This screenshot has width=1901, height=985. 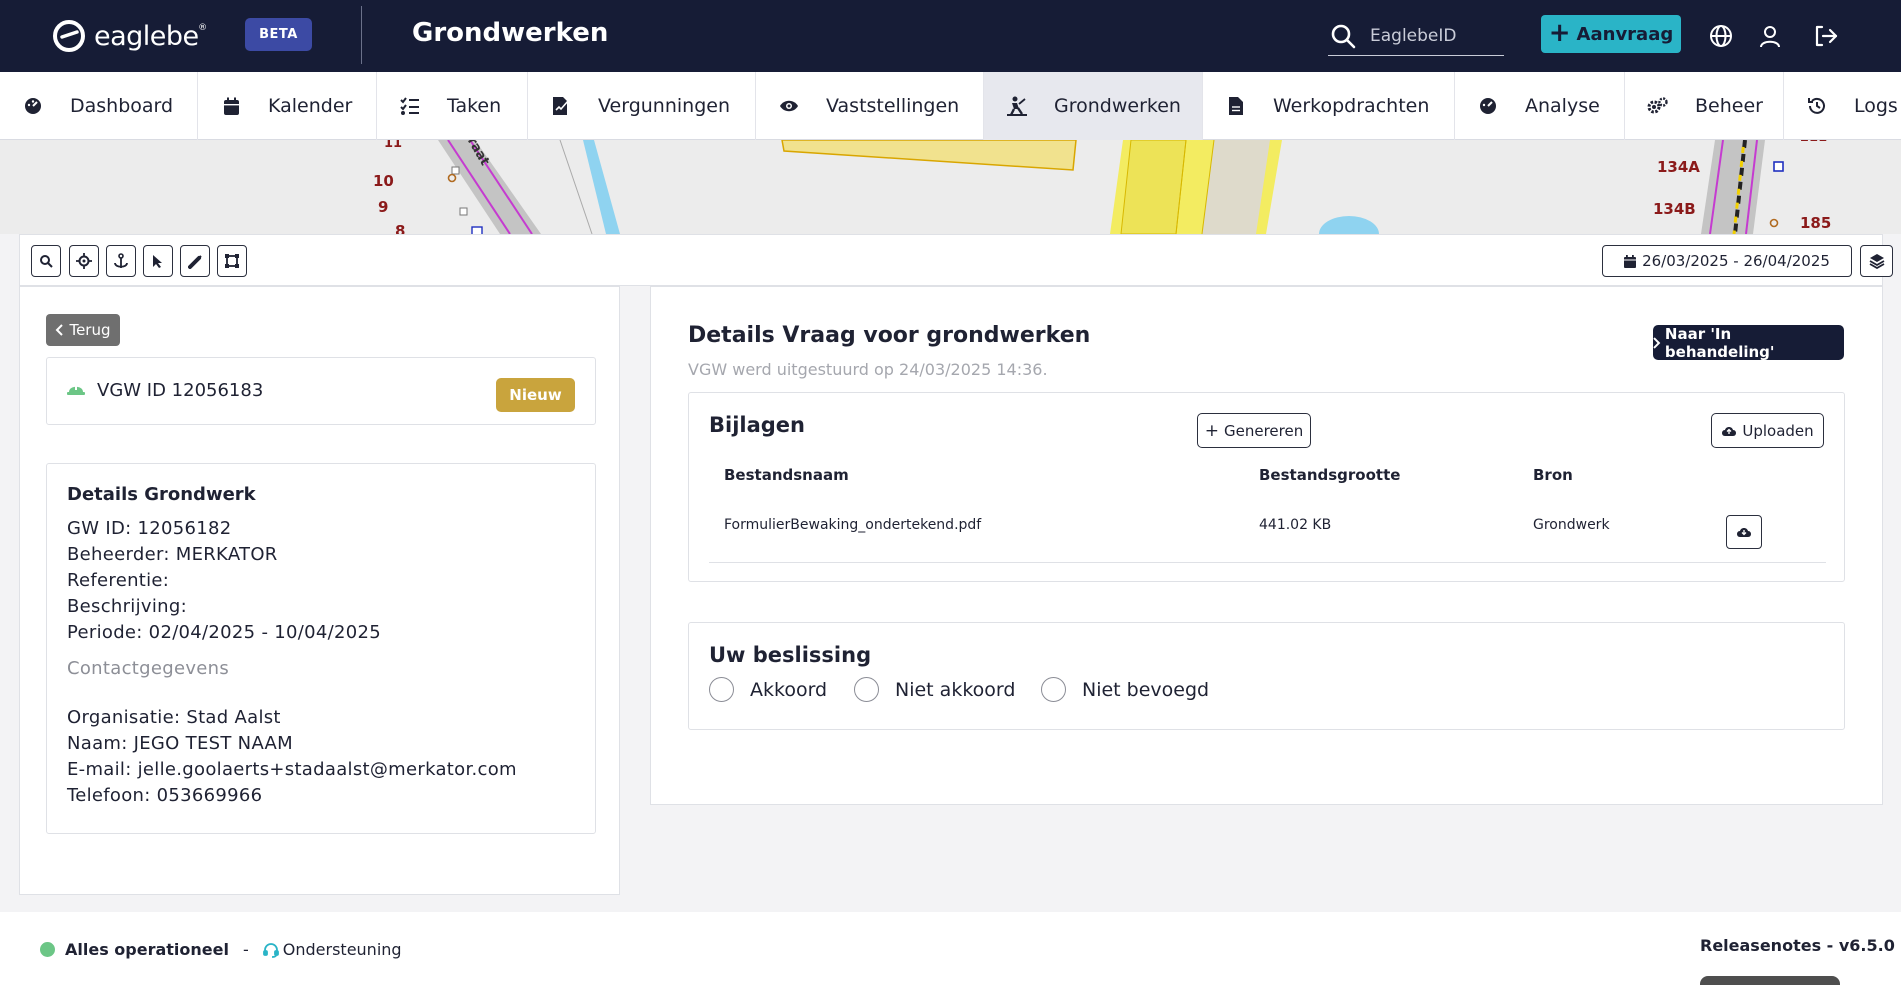 I want to click on map-label: 185, so click(x=1816, y=223).